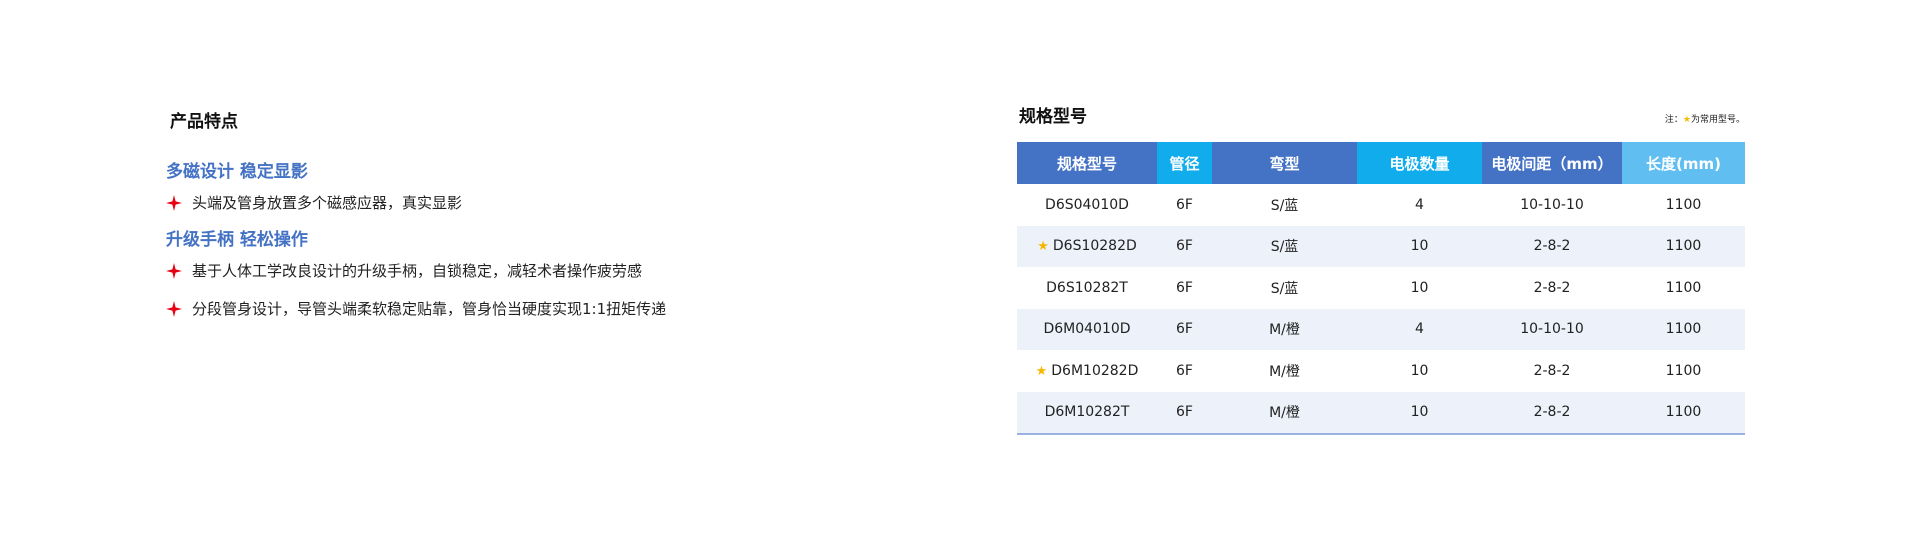 This screenshot has height=541, width=1920. I want to click on model-text: D6S04010D, so click(1087, 204).